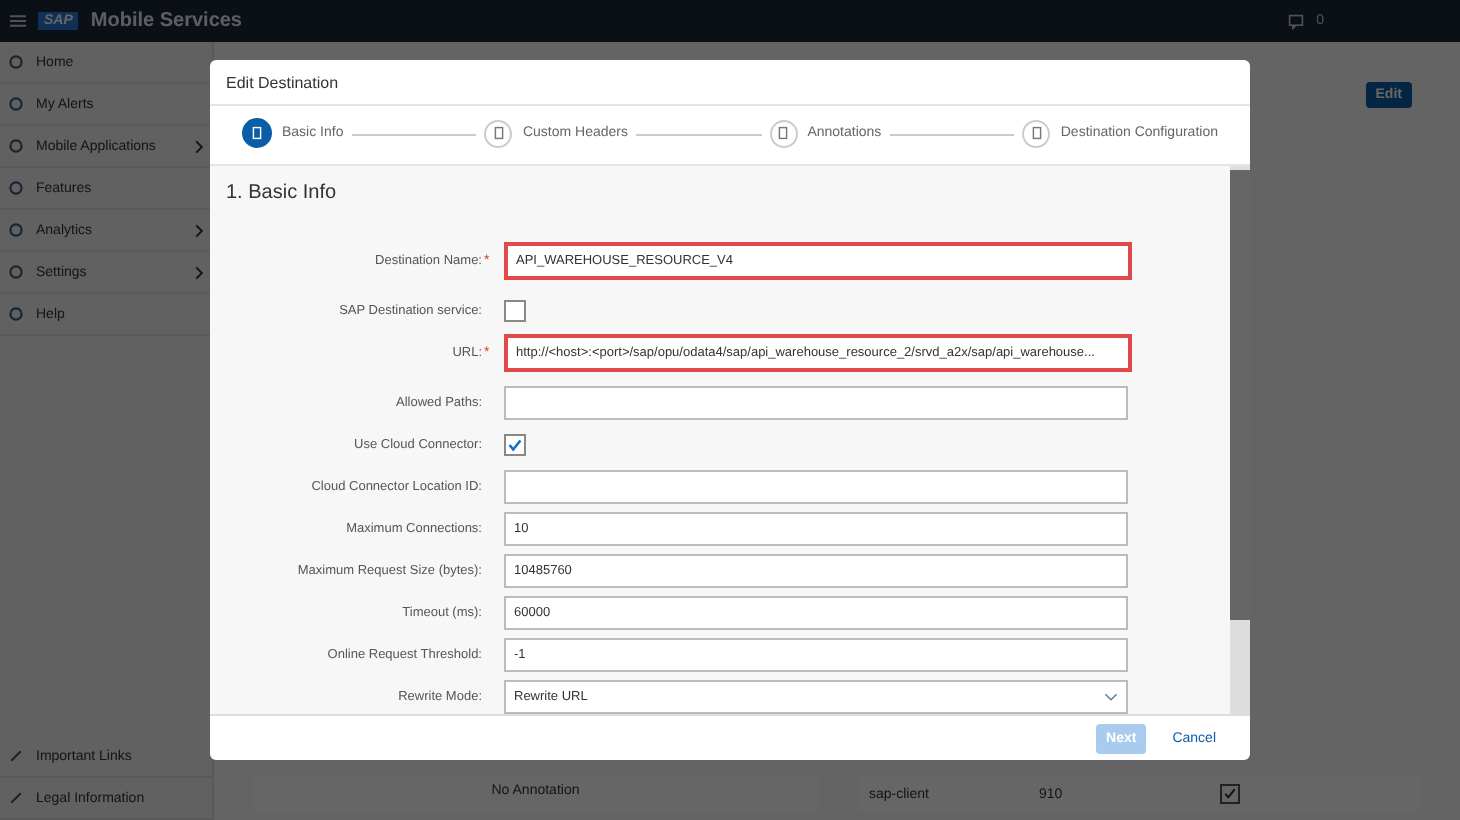 The width and height of the screenshot is (1460, 820). What do you see at coordinates (282, 82) in the screenshot?
I see `dialog-title: Edit Destination` at bounding box center [282, 82].